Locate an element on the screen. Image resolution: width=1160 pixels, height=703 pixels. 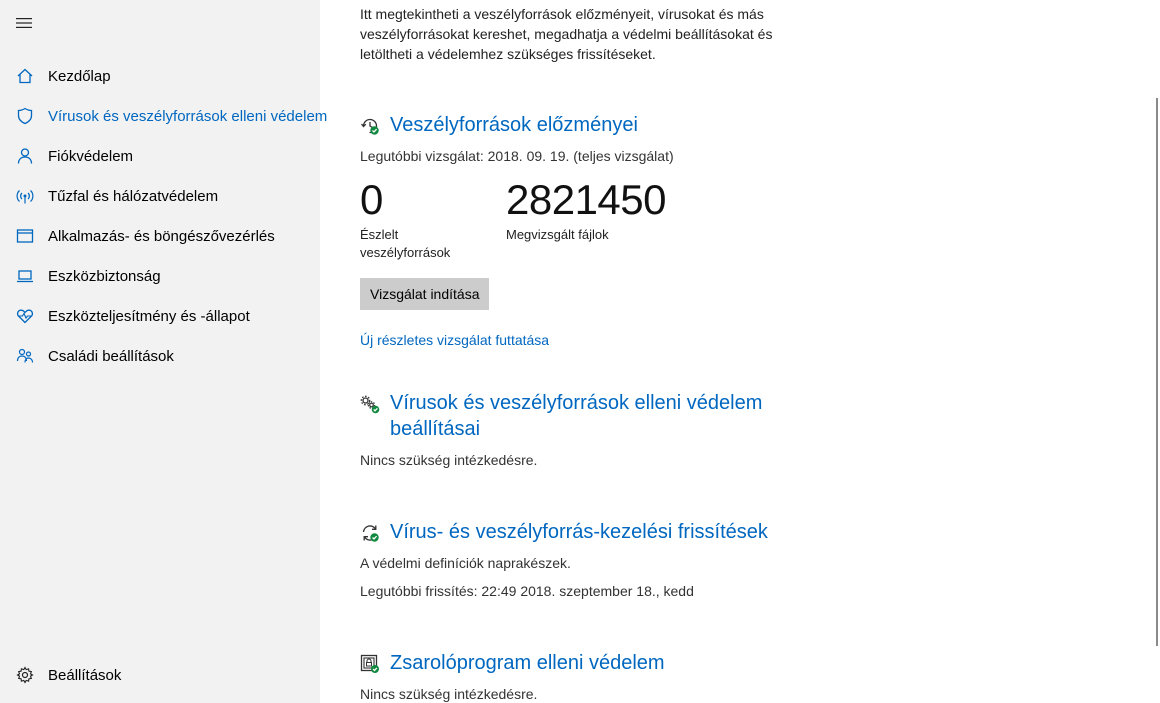
person-icon is located at coordinates (25, 156).